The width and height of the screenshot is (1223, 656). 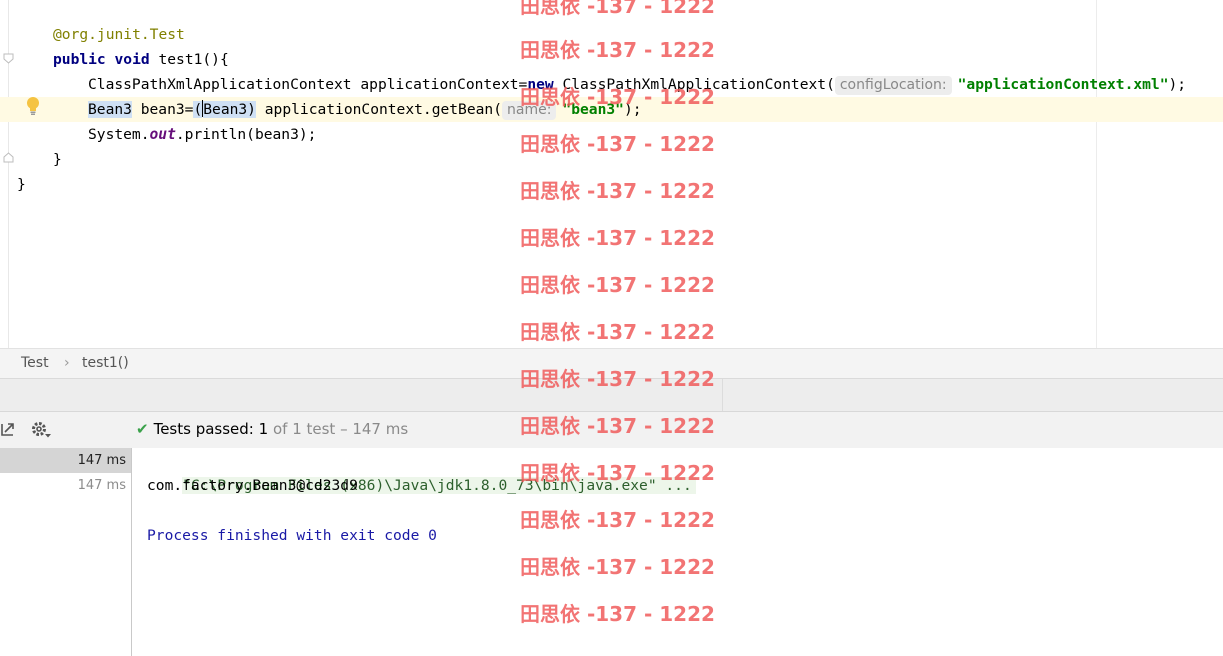 I want to click on gear-icon, so click(x=41, y=430).